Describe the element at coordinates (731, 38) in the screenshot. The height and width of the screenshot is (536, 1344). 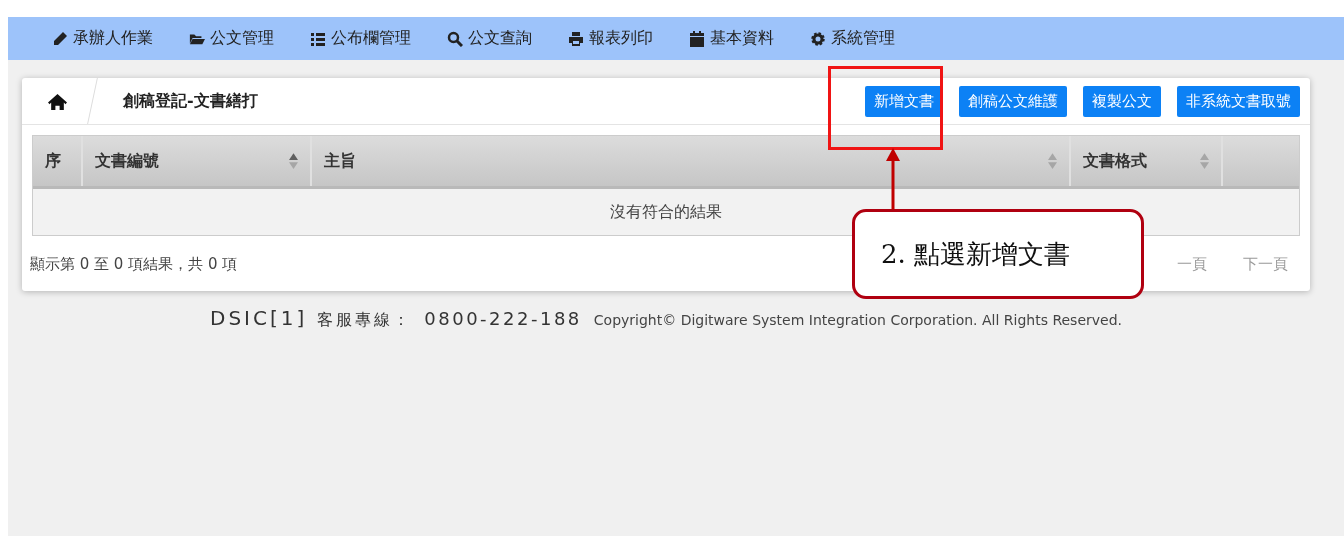
I see `nav-menu-item: 基本資料` at that location.